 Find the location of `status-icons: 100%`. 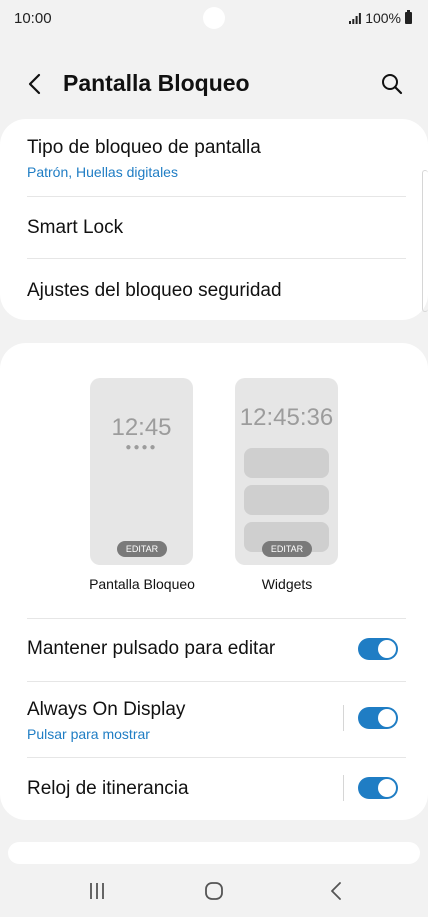

status-icons: 100% is located at coordinates (380, 18).